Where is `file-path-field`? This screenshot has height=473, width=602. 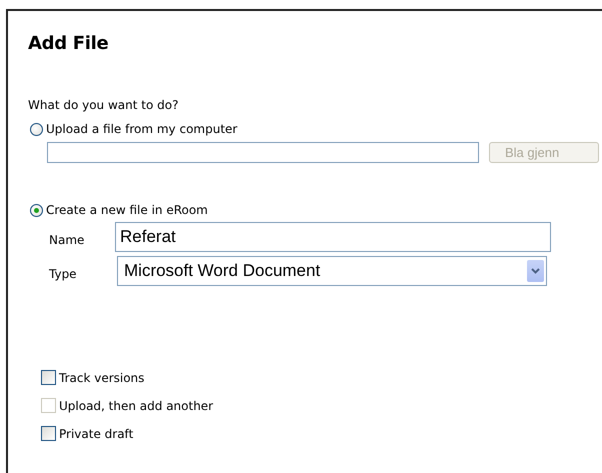 file-path-field is located at coordinates (263, 152).